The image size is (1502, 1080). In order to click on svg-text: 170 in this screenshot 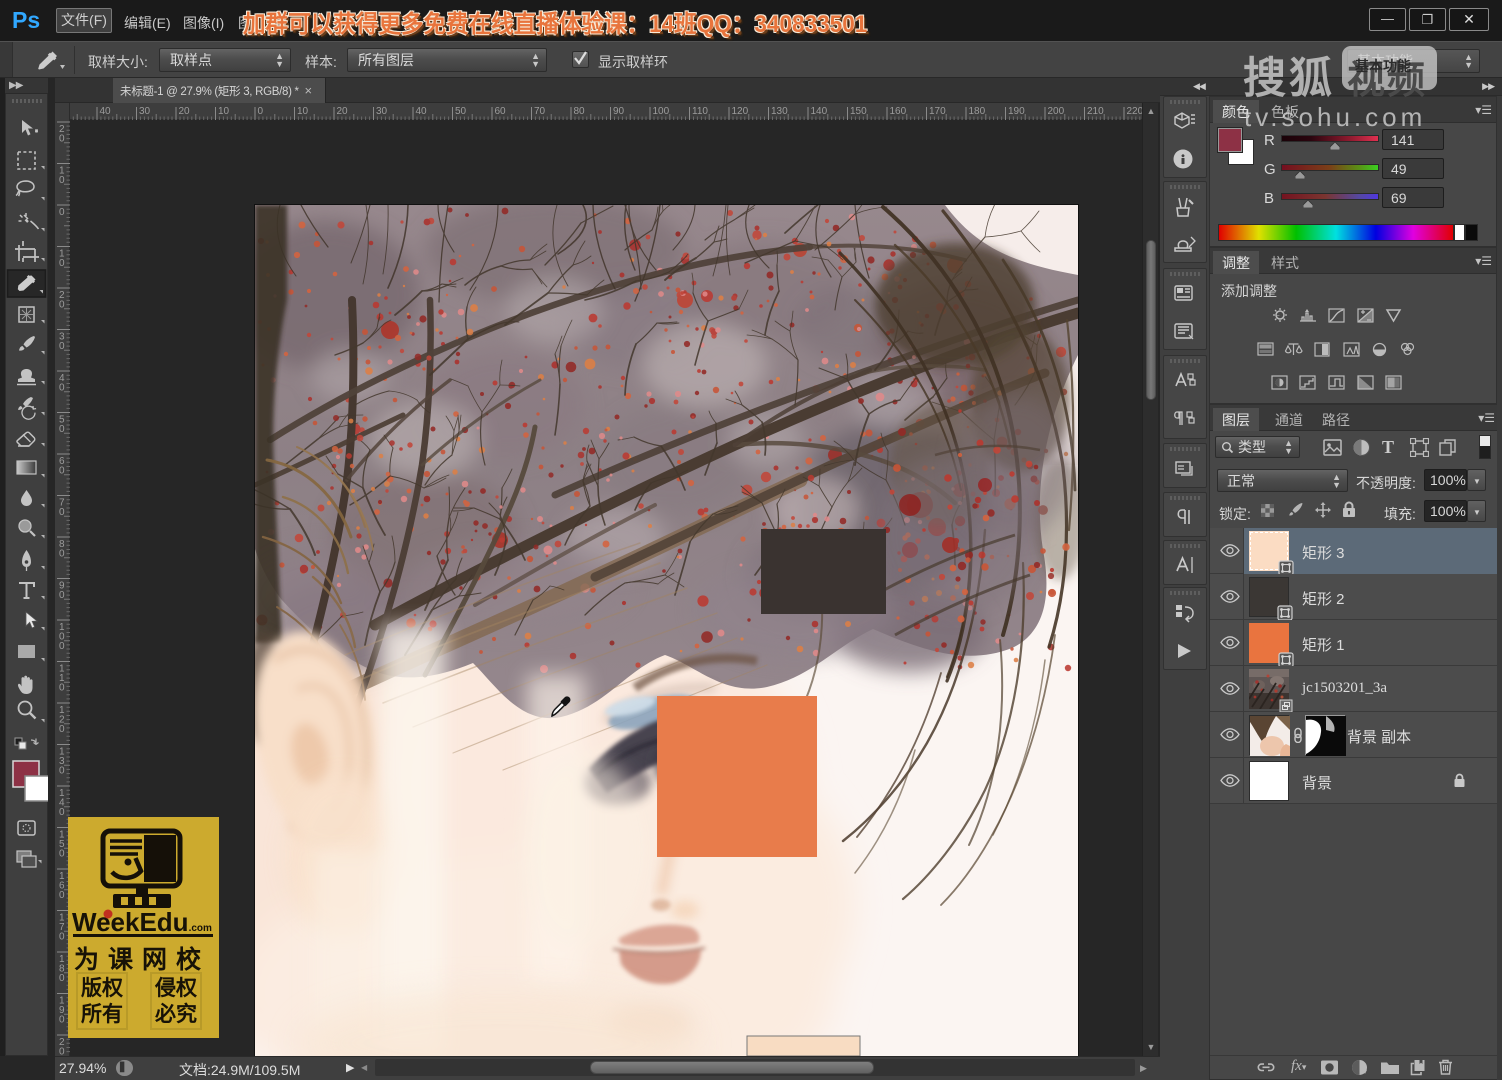, I will do `click(937, 111)`.